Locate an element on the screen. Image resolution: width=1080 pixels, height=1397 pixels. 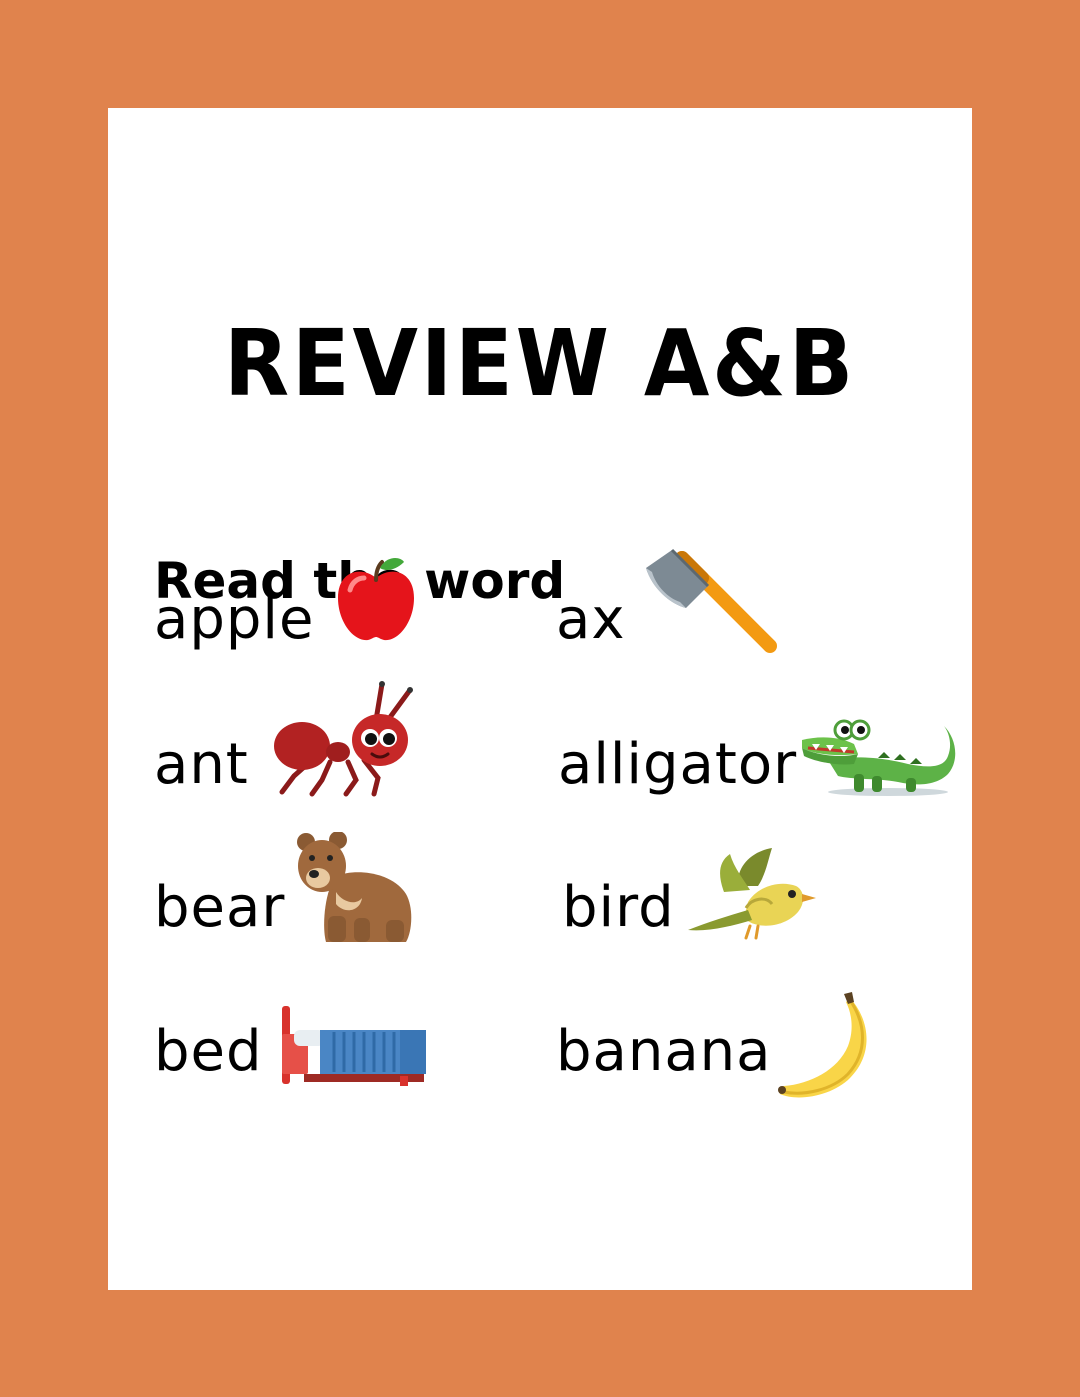
banana-icon is located at coordinates (826, 1046).